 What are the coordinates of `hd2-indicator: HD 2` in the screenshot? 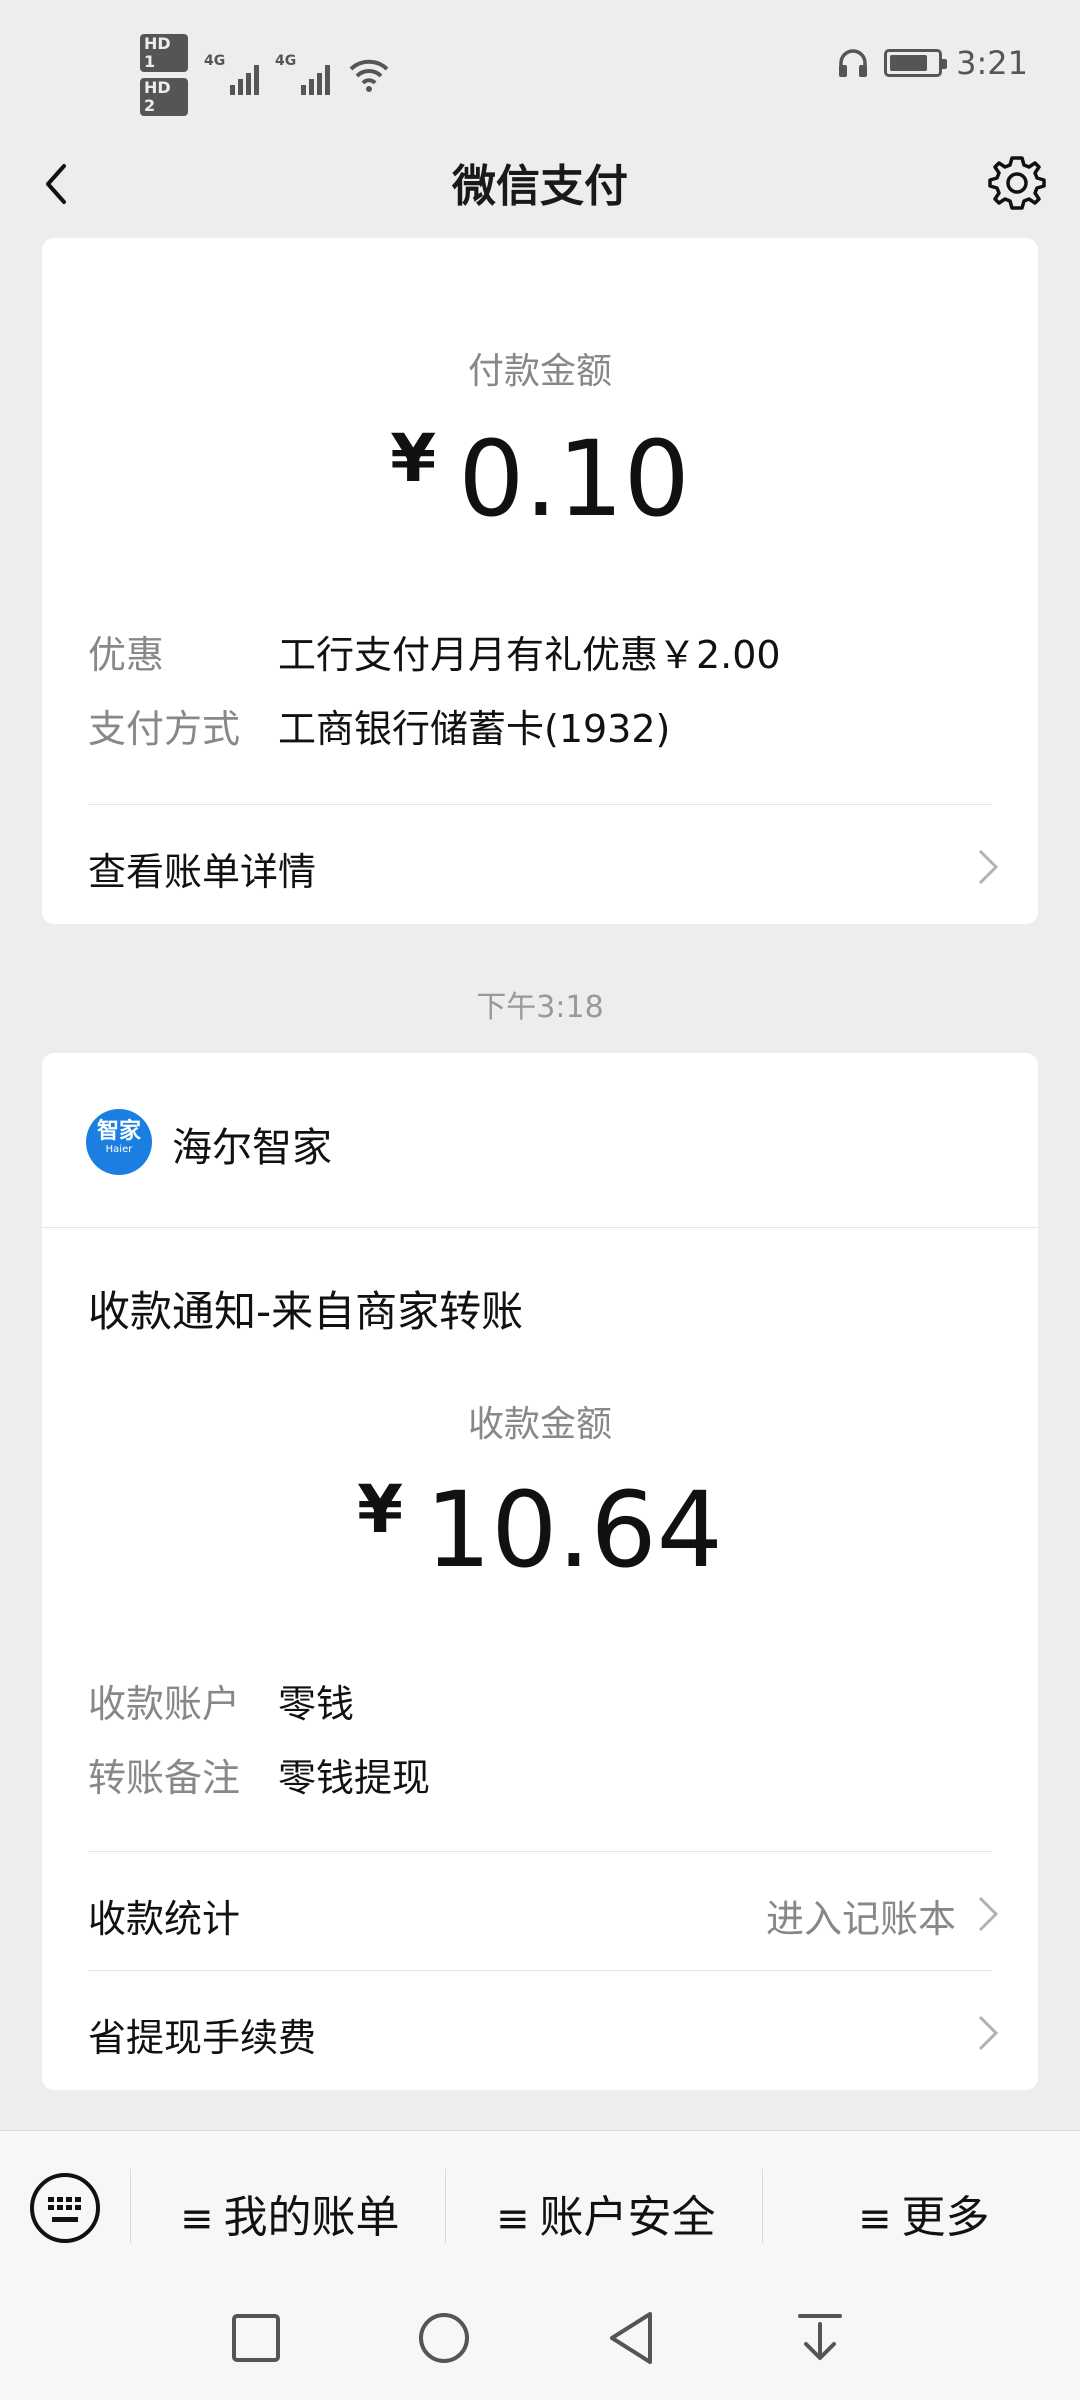 It's located at (164, 97).